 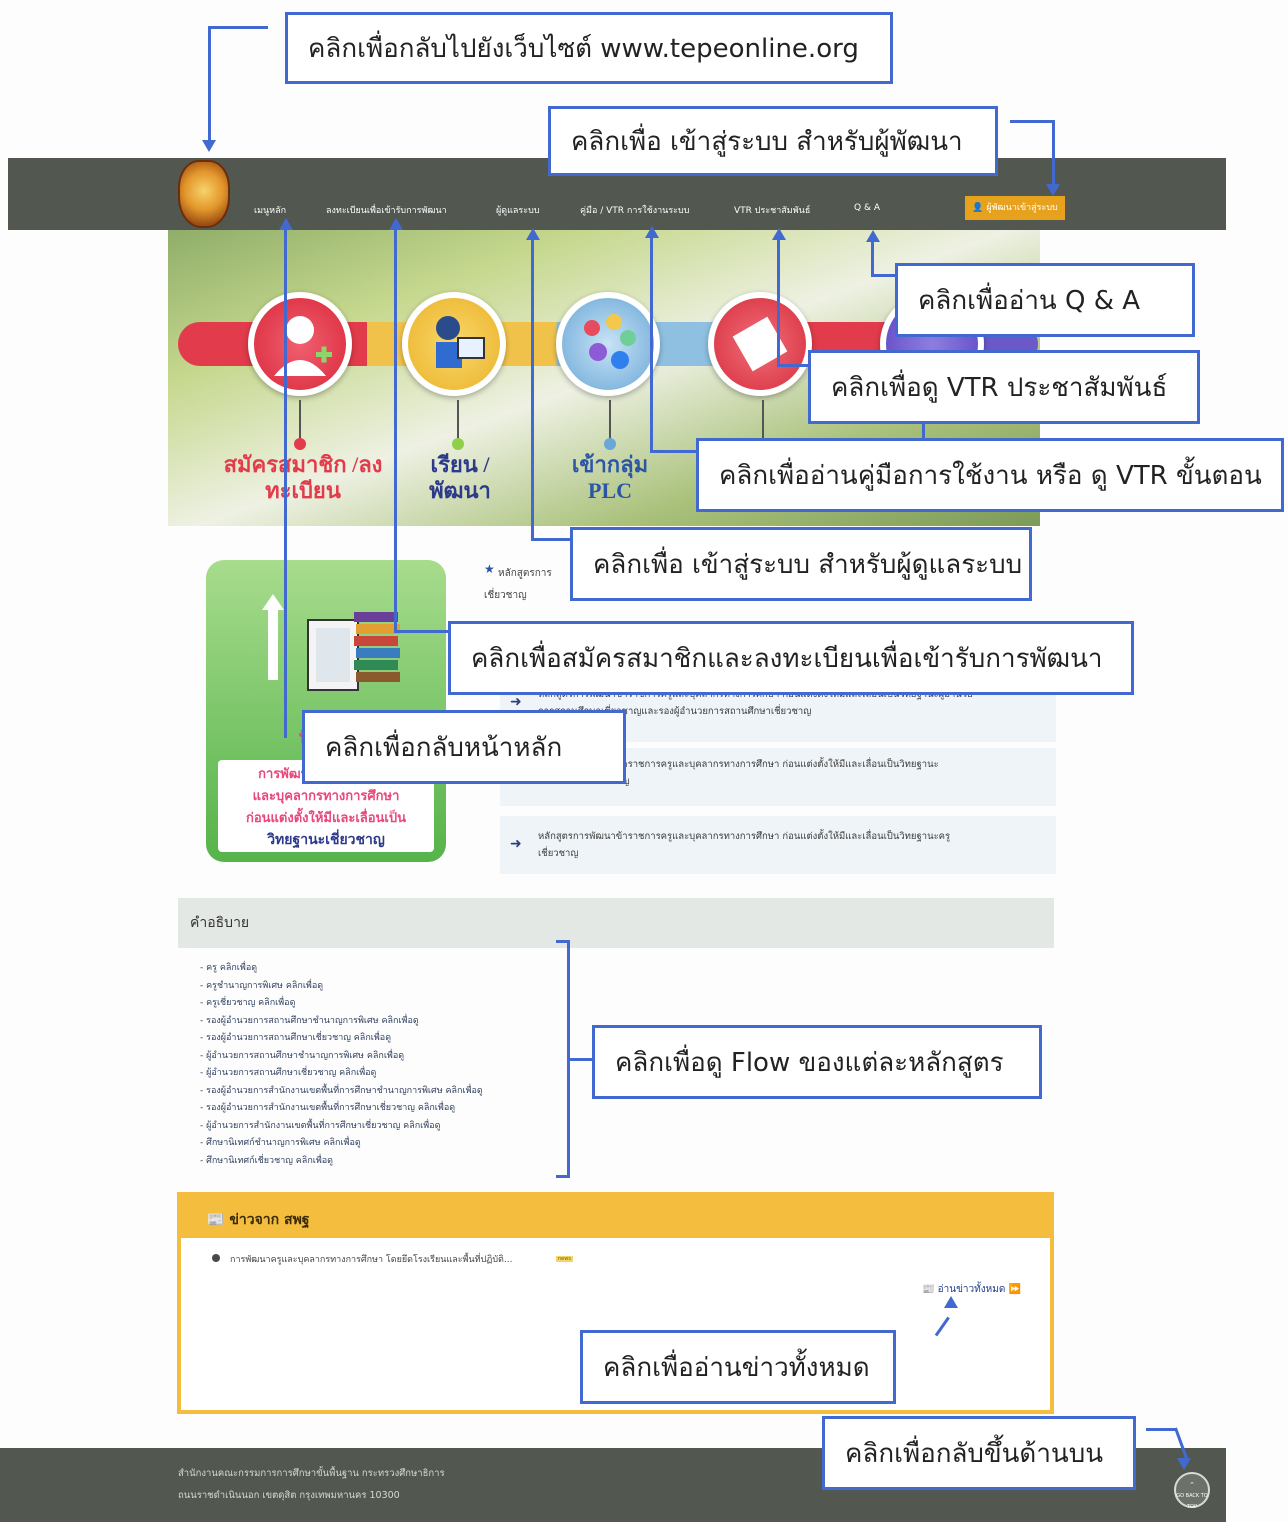 I want to click on callout-read-news: คลิกเพื่ออ่านข่าวทั้งหมด, so click(x=738, y=1367).